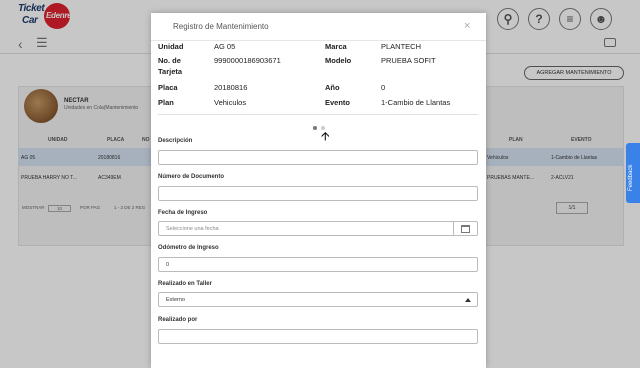 This screenshot has height=368, width=640. What do you see at coordinates (170, 71) in the screenshot?
I see `tarjeta-label-line2: Tarjeta` at bounding box center [170, 71].